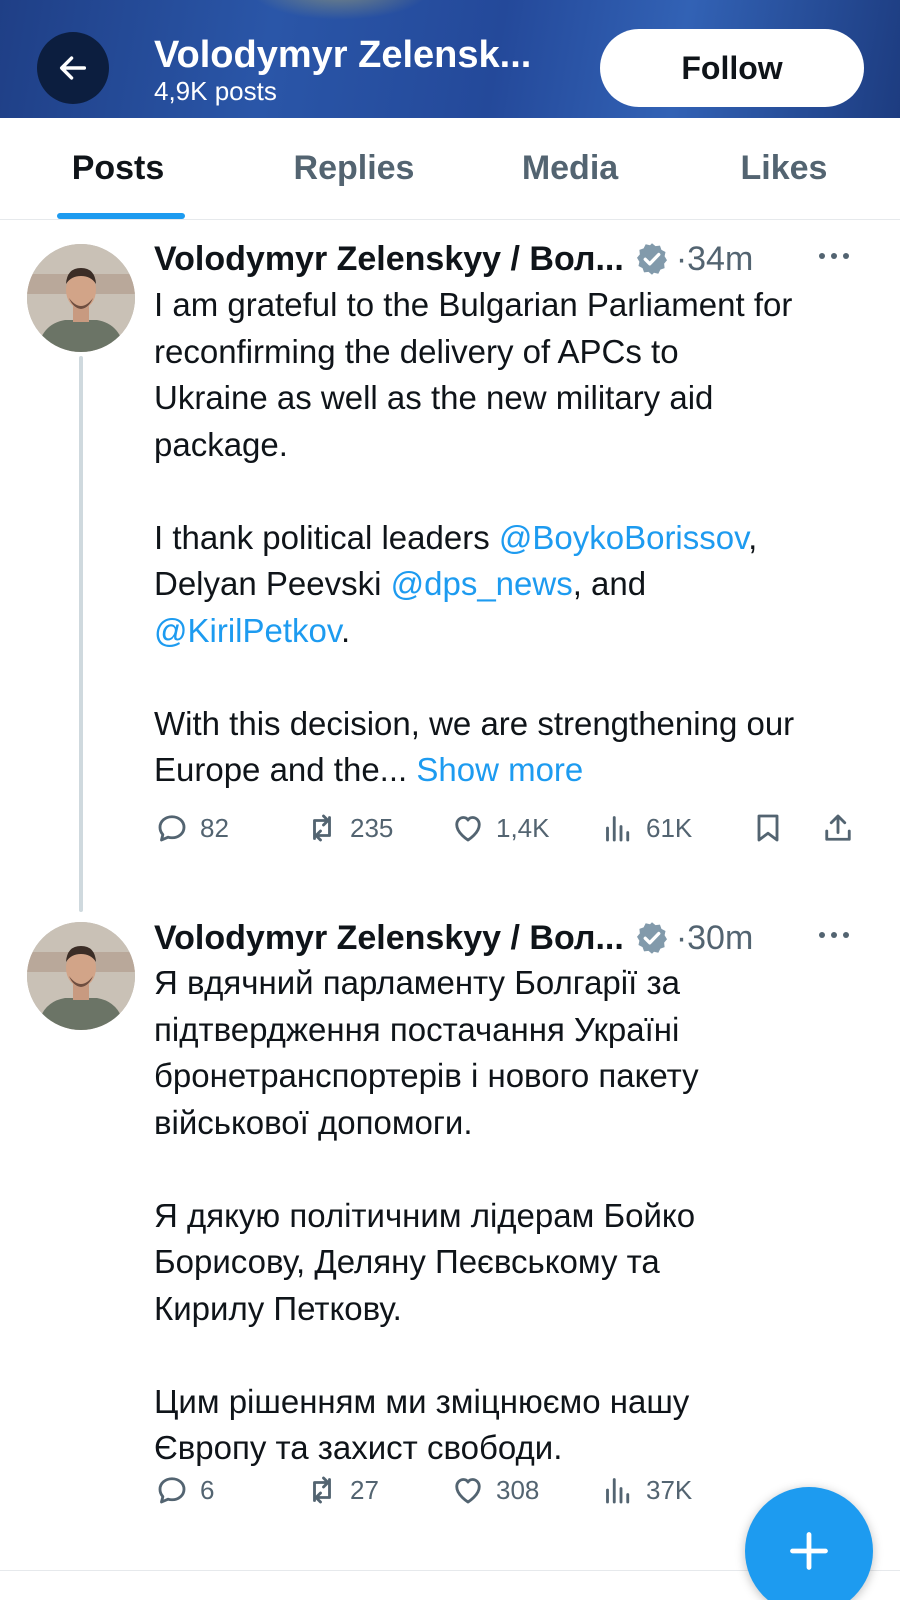 The width and height of the screenshot is (900, 1600). Describe the element at coordinates (523, 827) in the screenshot. I see `like-count: 1,4K` at that location.